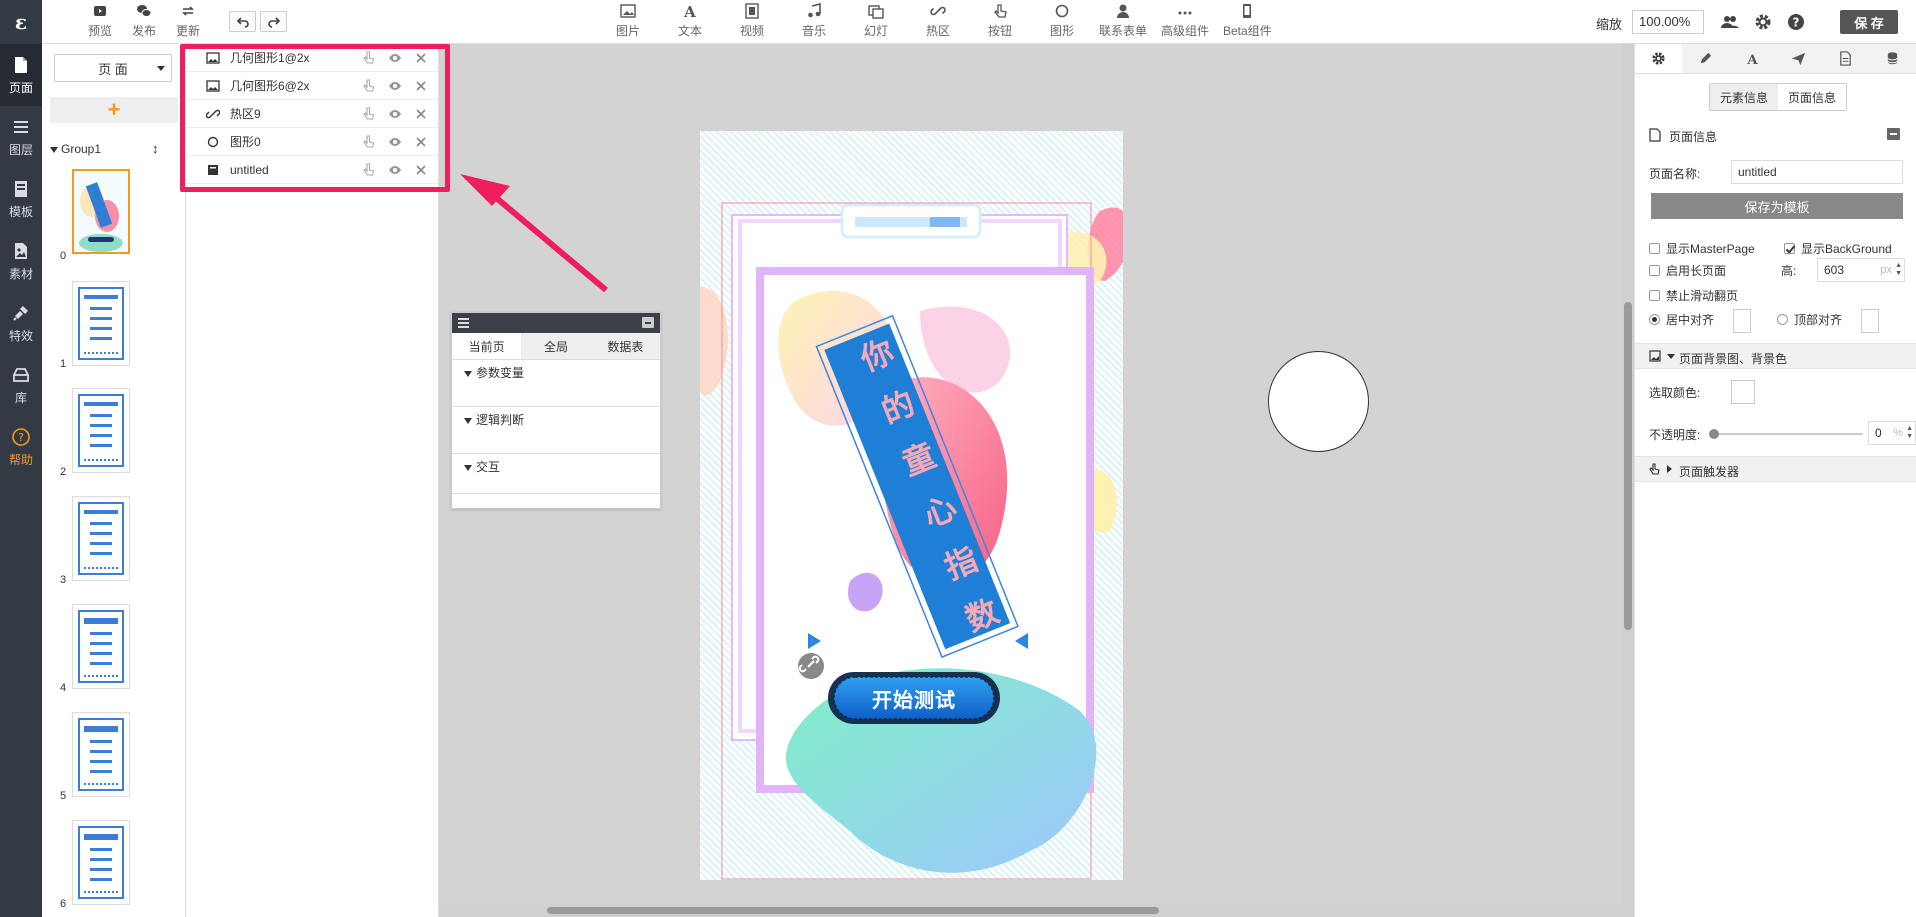 The width and height of the screenshot is (1916, 917). Describe the element at coordinates (114, 110) in the screenshot. I see `add-page-button: +` at that location.